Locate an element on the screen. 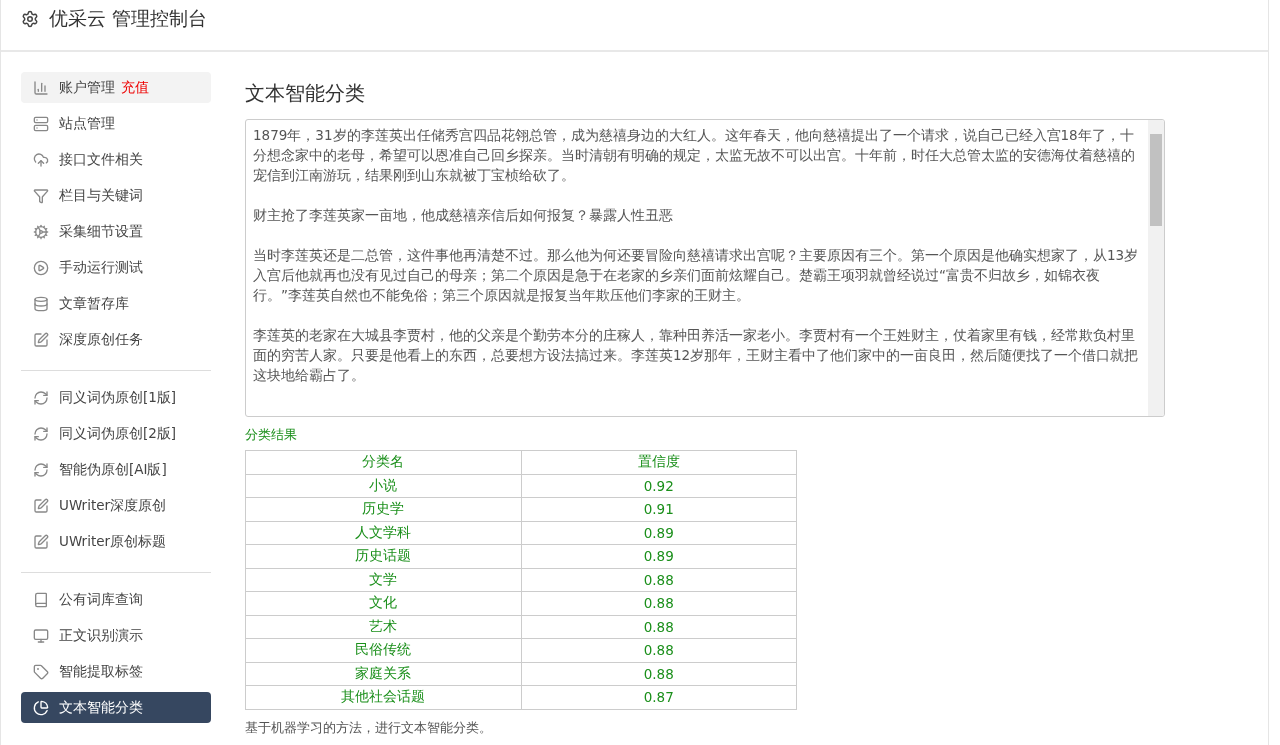 This screenshot has width=1280, height=745. sidebar-item-label: 账户管理 is located at coordinates (87, 87).